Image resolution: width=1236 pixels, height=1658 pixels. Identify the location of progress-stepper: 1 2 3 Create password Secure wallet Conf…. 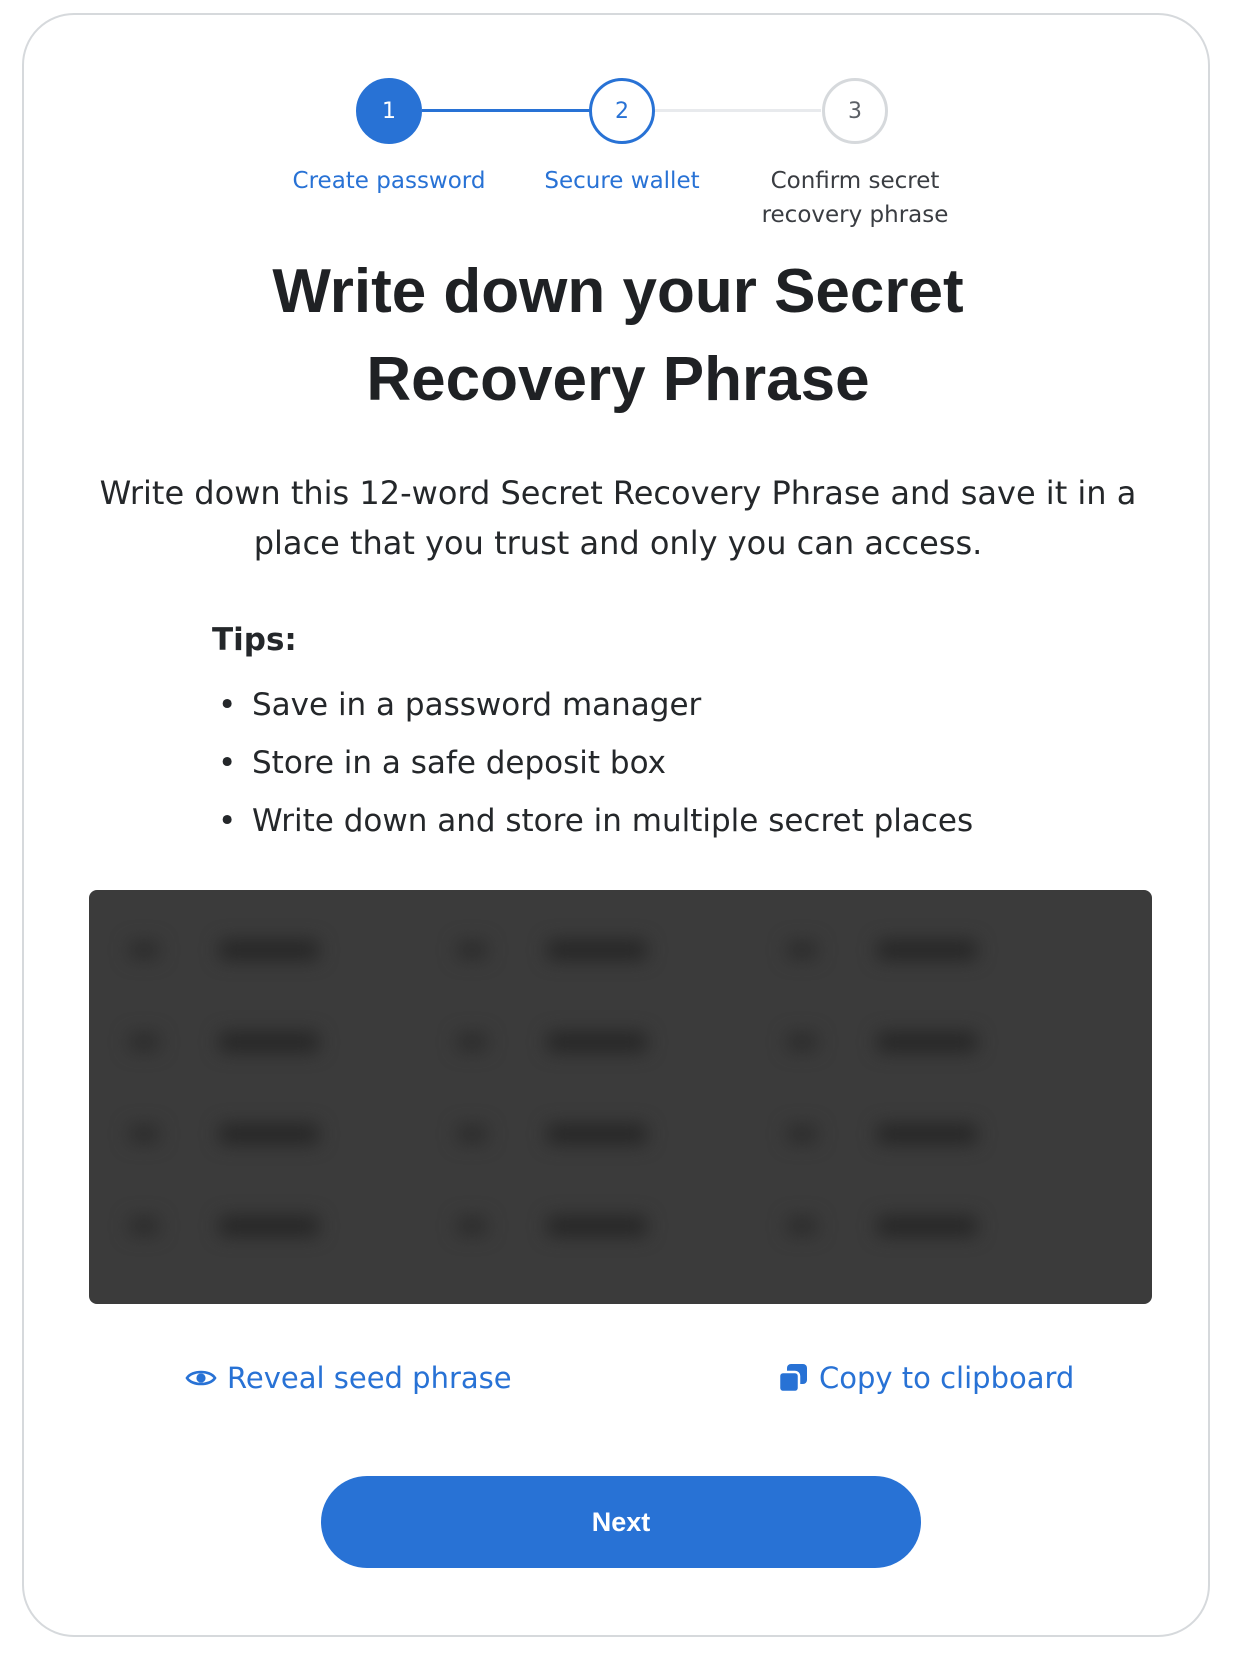
(618, 120).